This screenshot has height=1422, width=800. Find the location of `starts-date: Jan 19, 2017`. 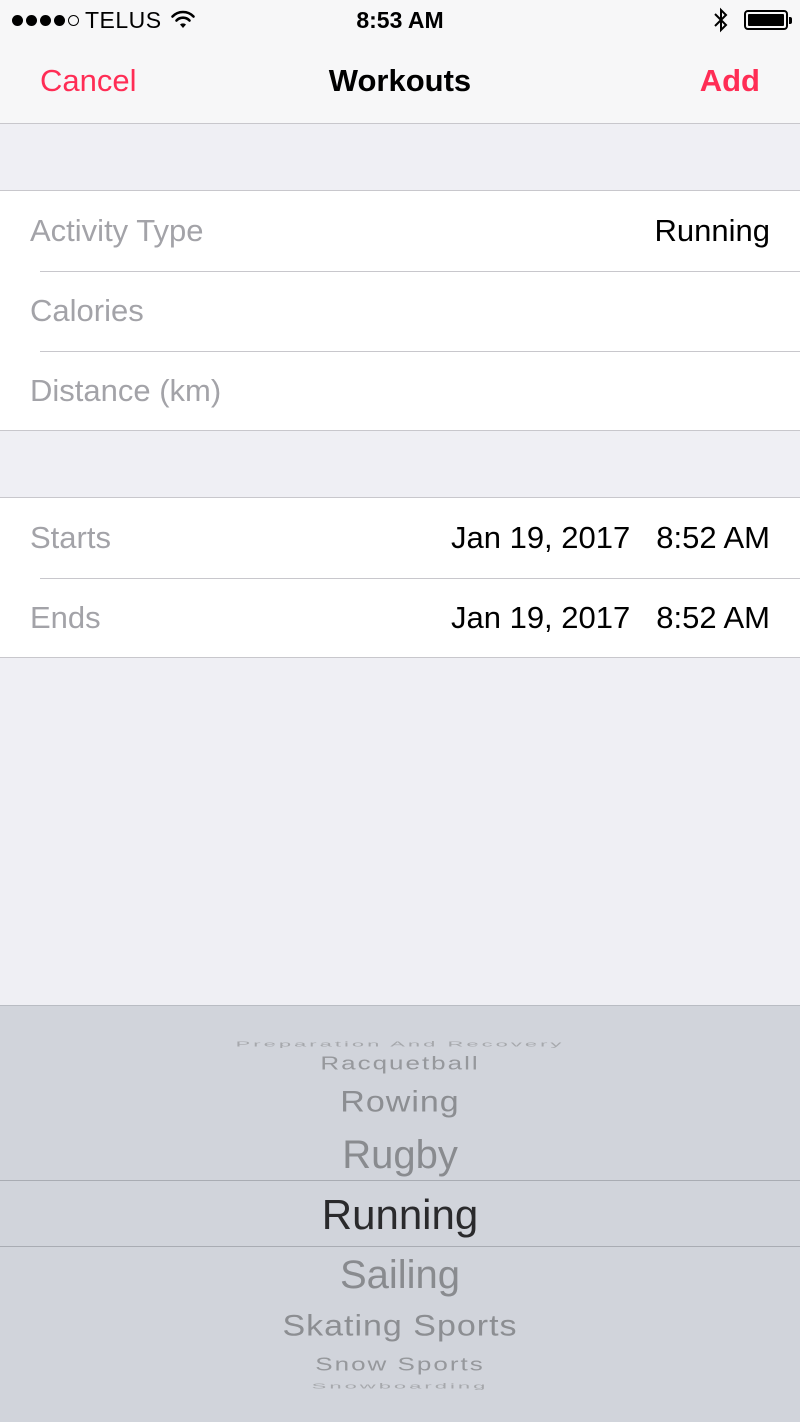

starts-date: Jan 19, 2017 is located at coordinates (540, 537).